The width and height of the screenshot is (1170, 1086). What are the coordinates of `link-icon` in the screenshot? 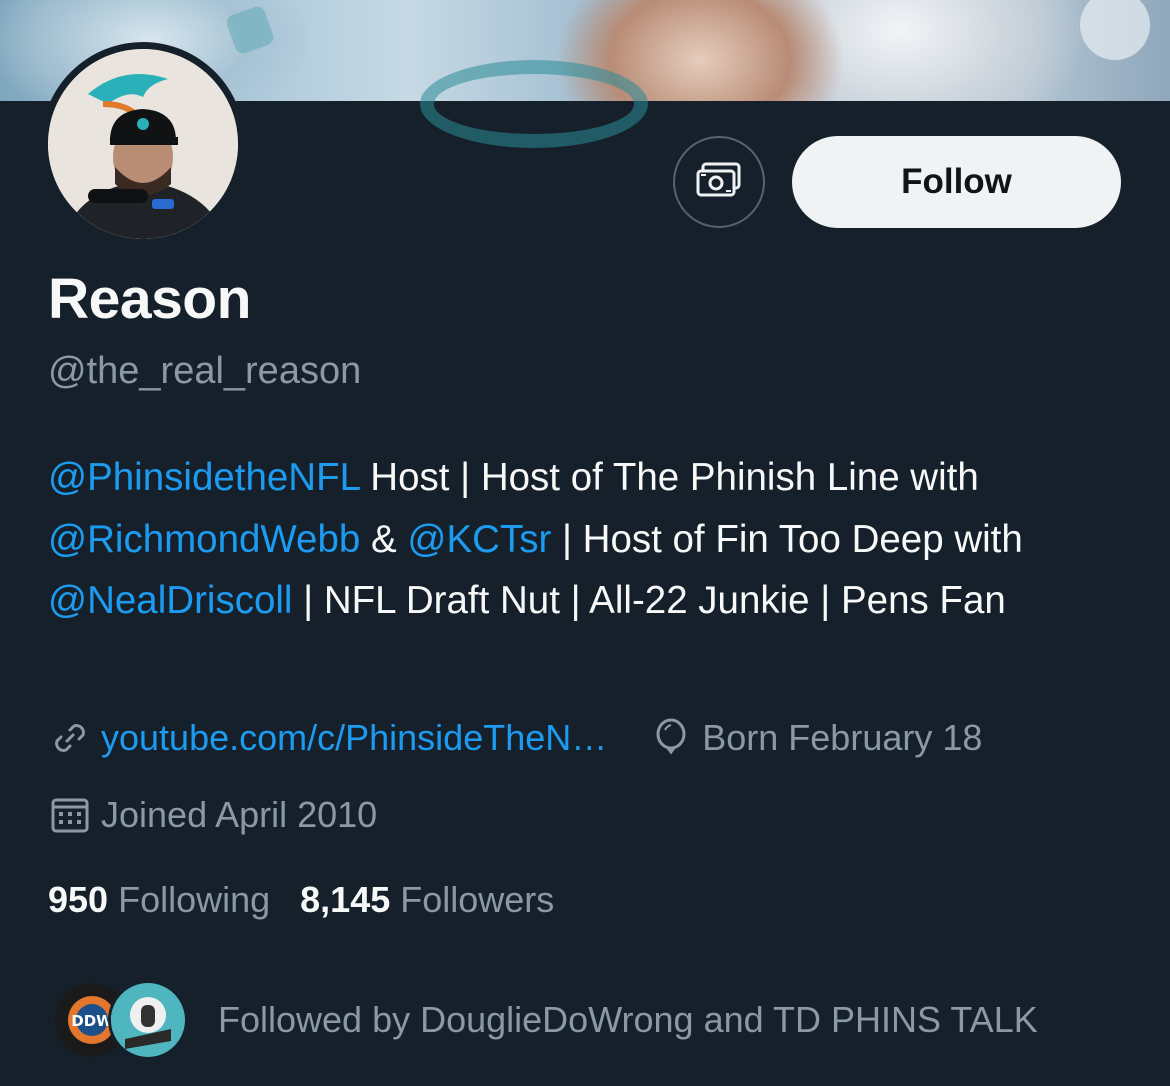 It's located at (70, 738).